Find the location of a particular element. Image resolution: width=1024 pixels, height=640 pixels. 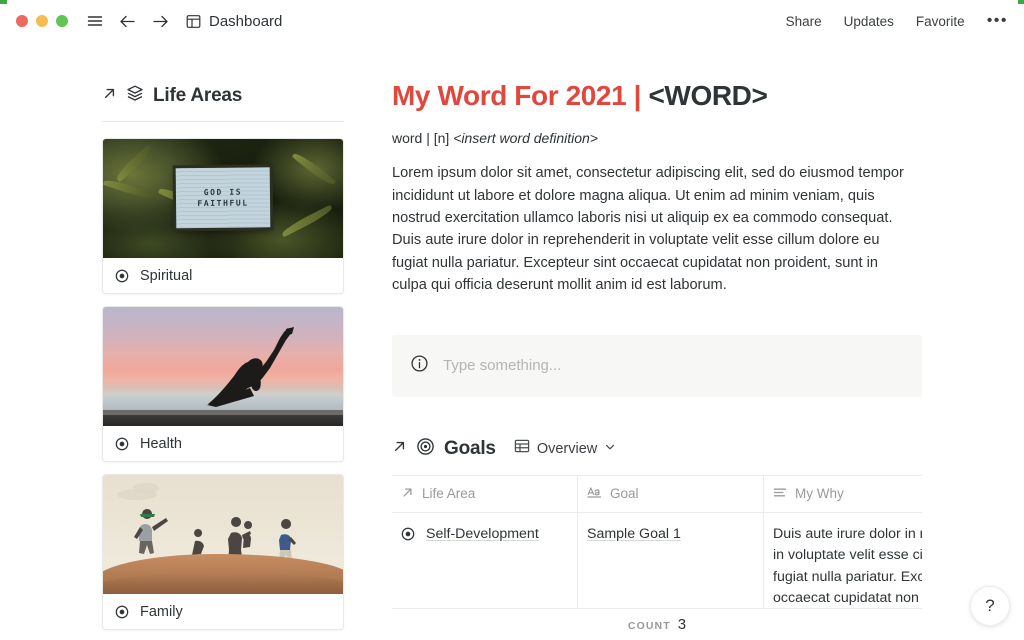

chevron-down-icon is located at coordinates (610, 449).